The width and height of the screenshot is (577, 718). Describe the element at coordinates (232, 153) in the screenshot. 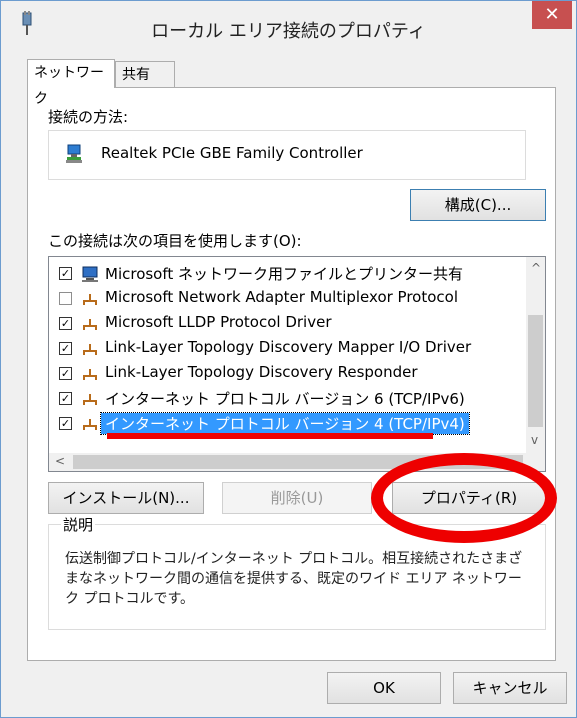

I see `adapter-name: Realtek PCIe GBE Family Controller` at that location.